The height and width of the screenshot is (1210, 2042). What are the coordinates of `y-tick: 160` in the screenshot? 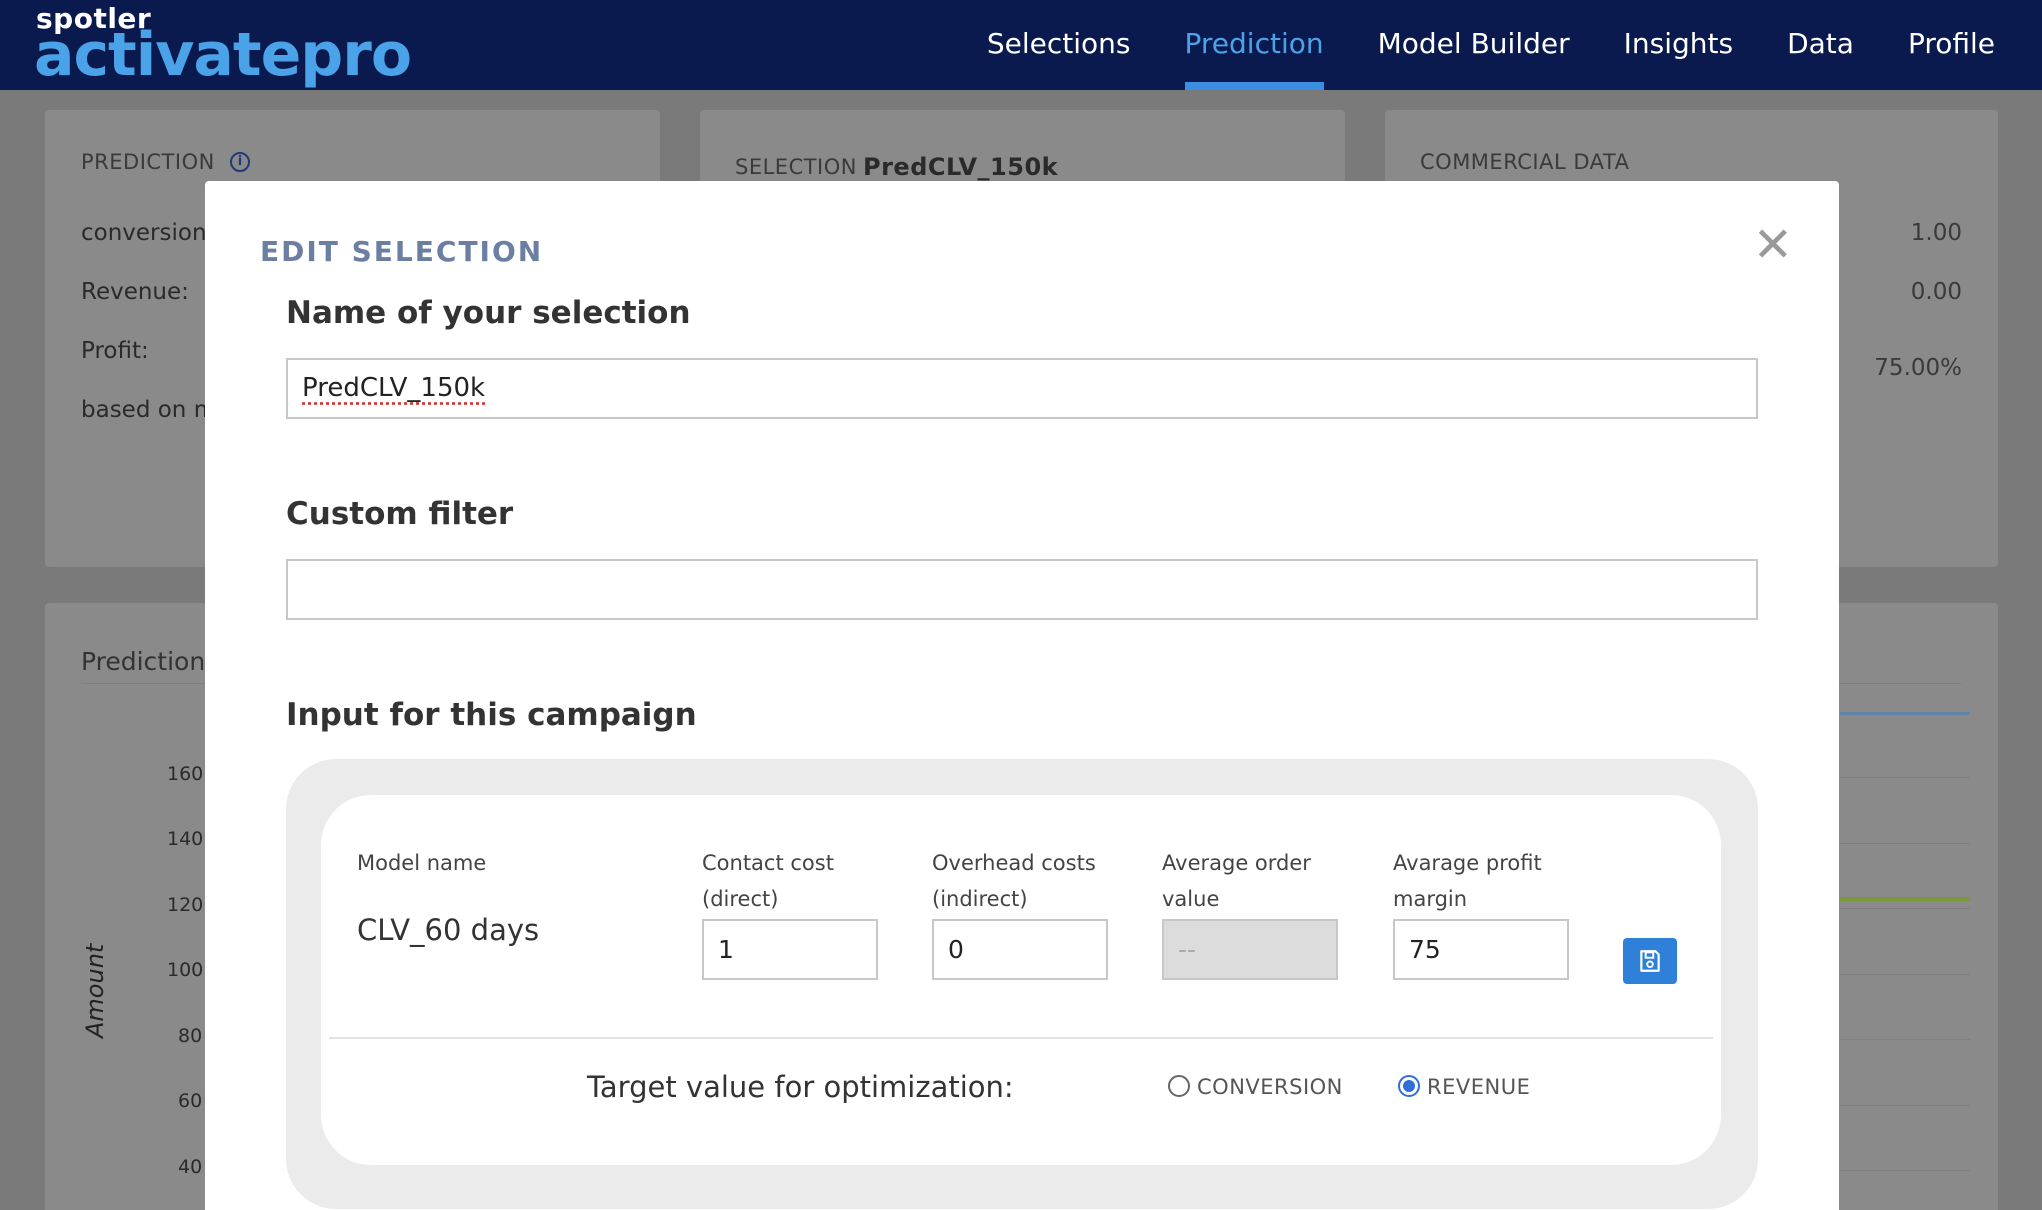 It's located at (185, 774).